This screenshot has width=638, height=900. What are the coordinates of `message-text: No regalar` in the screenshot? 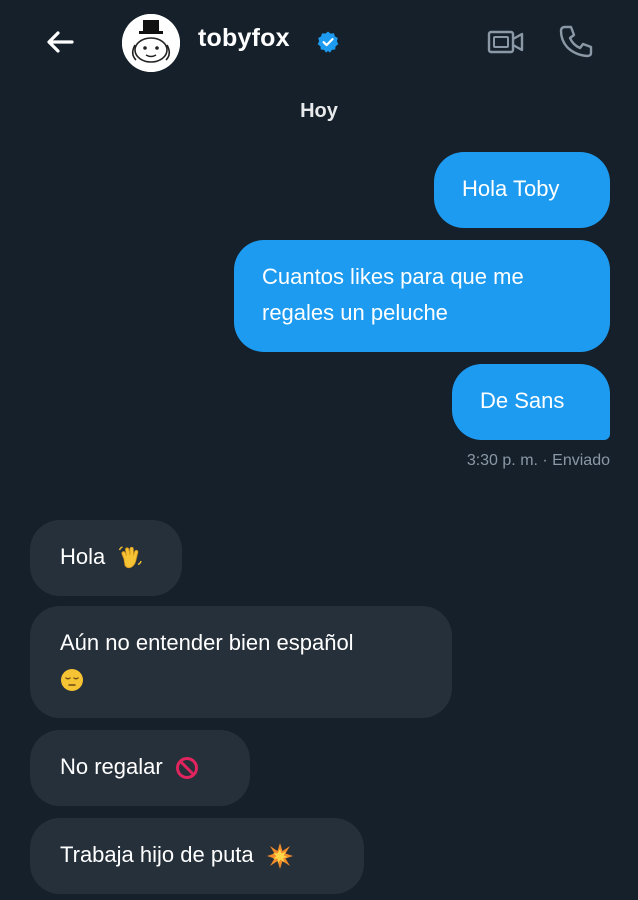 It's located at (111, 766).